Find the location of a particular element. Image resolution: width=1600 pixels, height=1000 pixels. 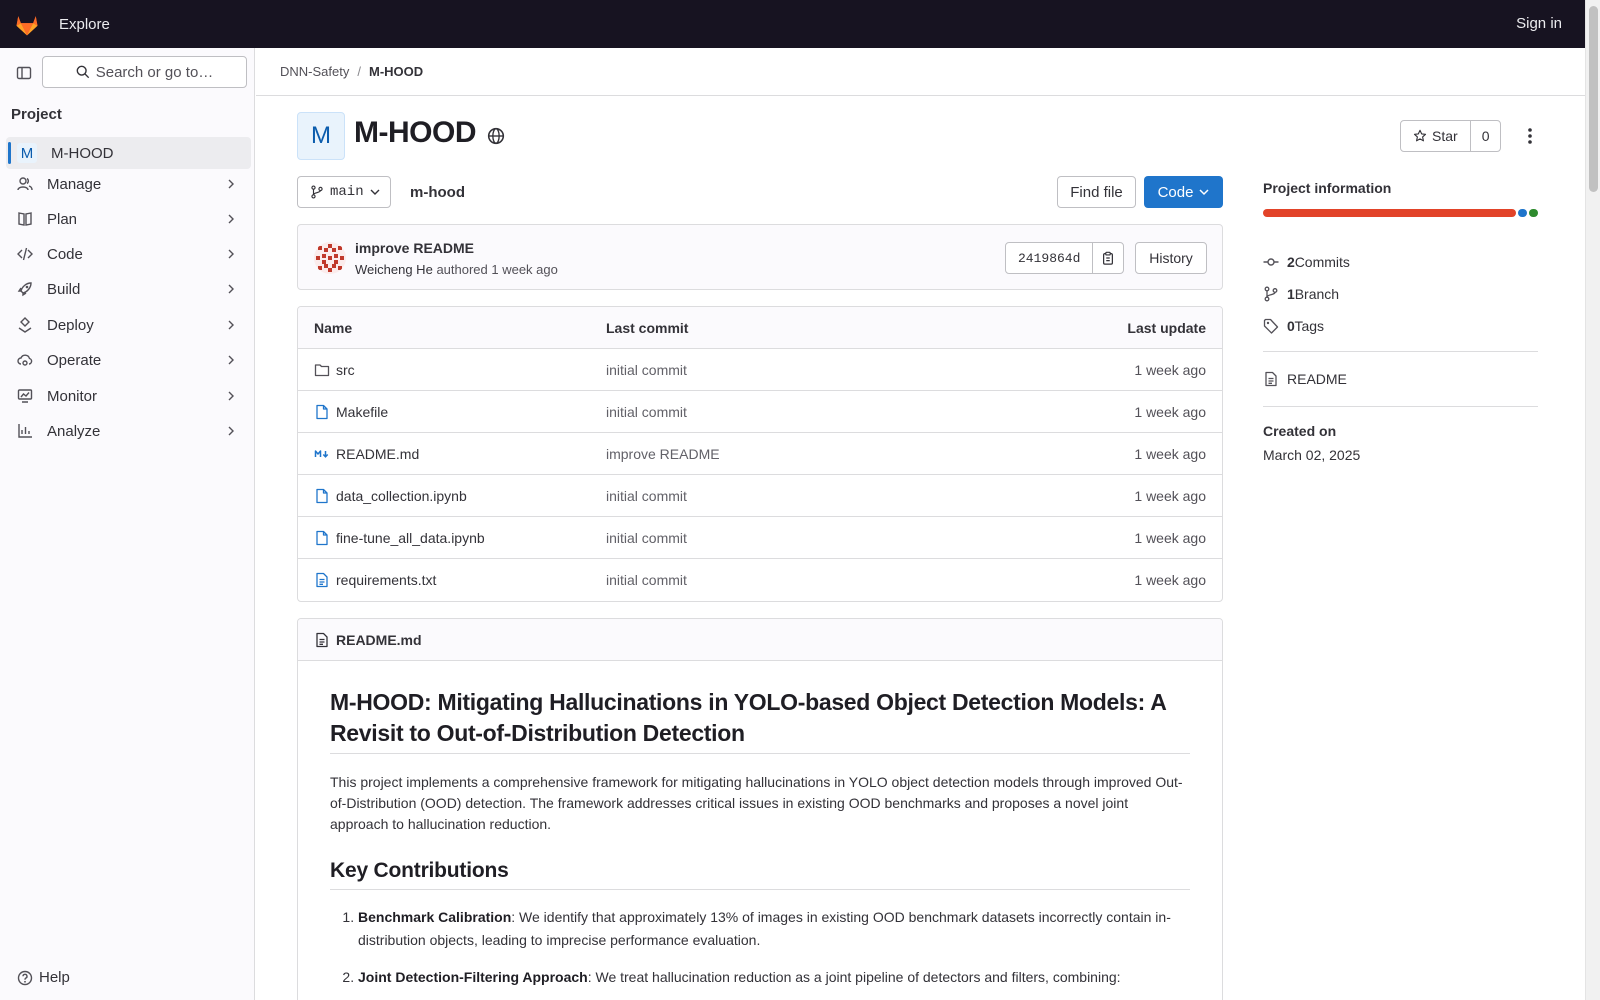

book-icon is located at coordinates (25, 219).